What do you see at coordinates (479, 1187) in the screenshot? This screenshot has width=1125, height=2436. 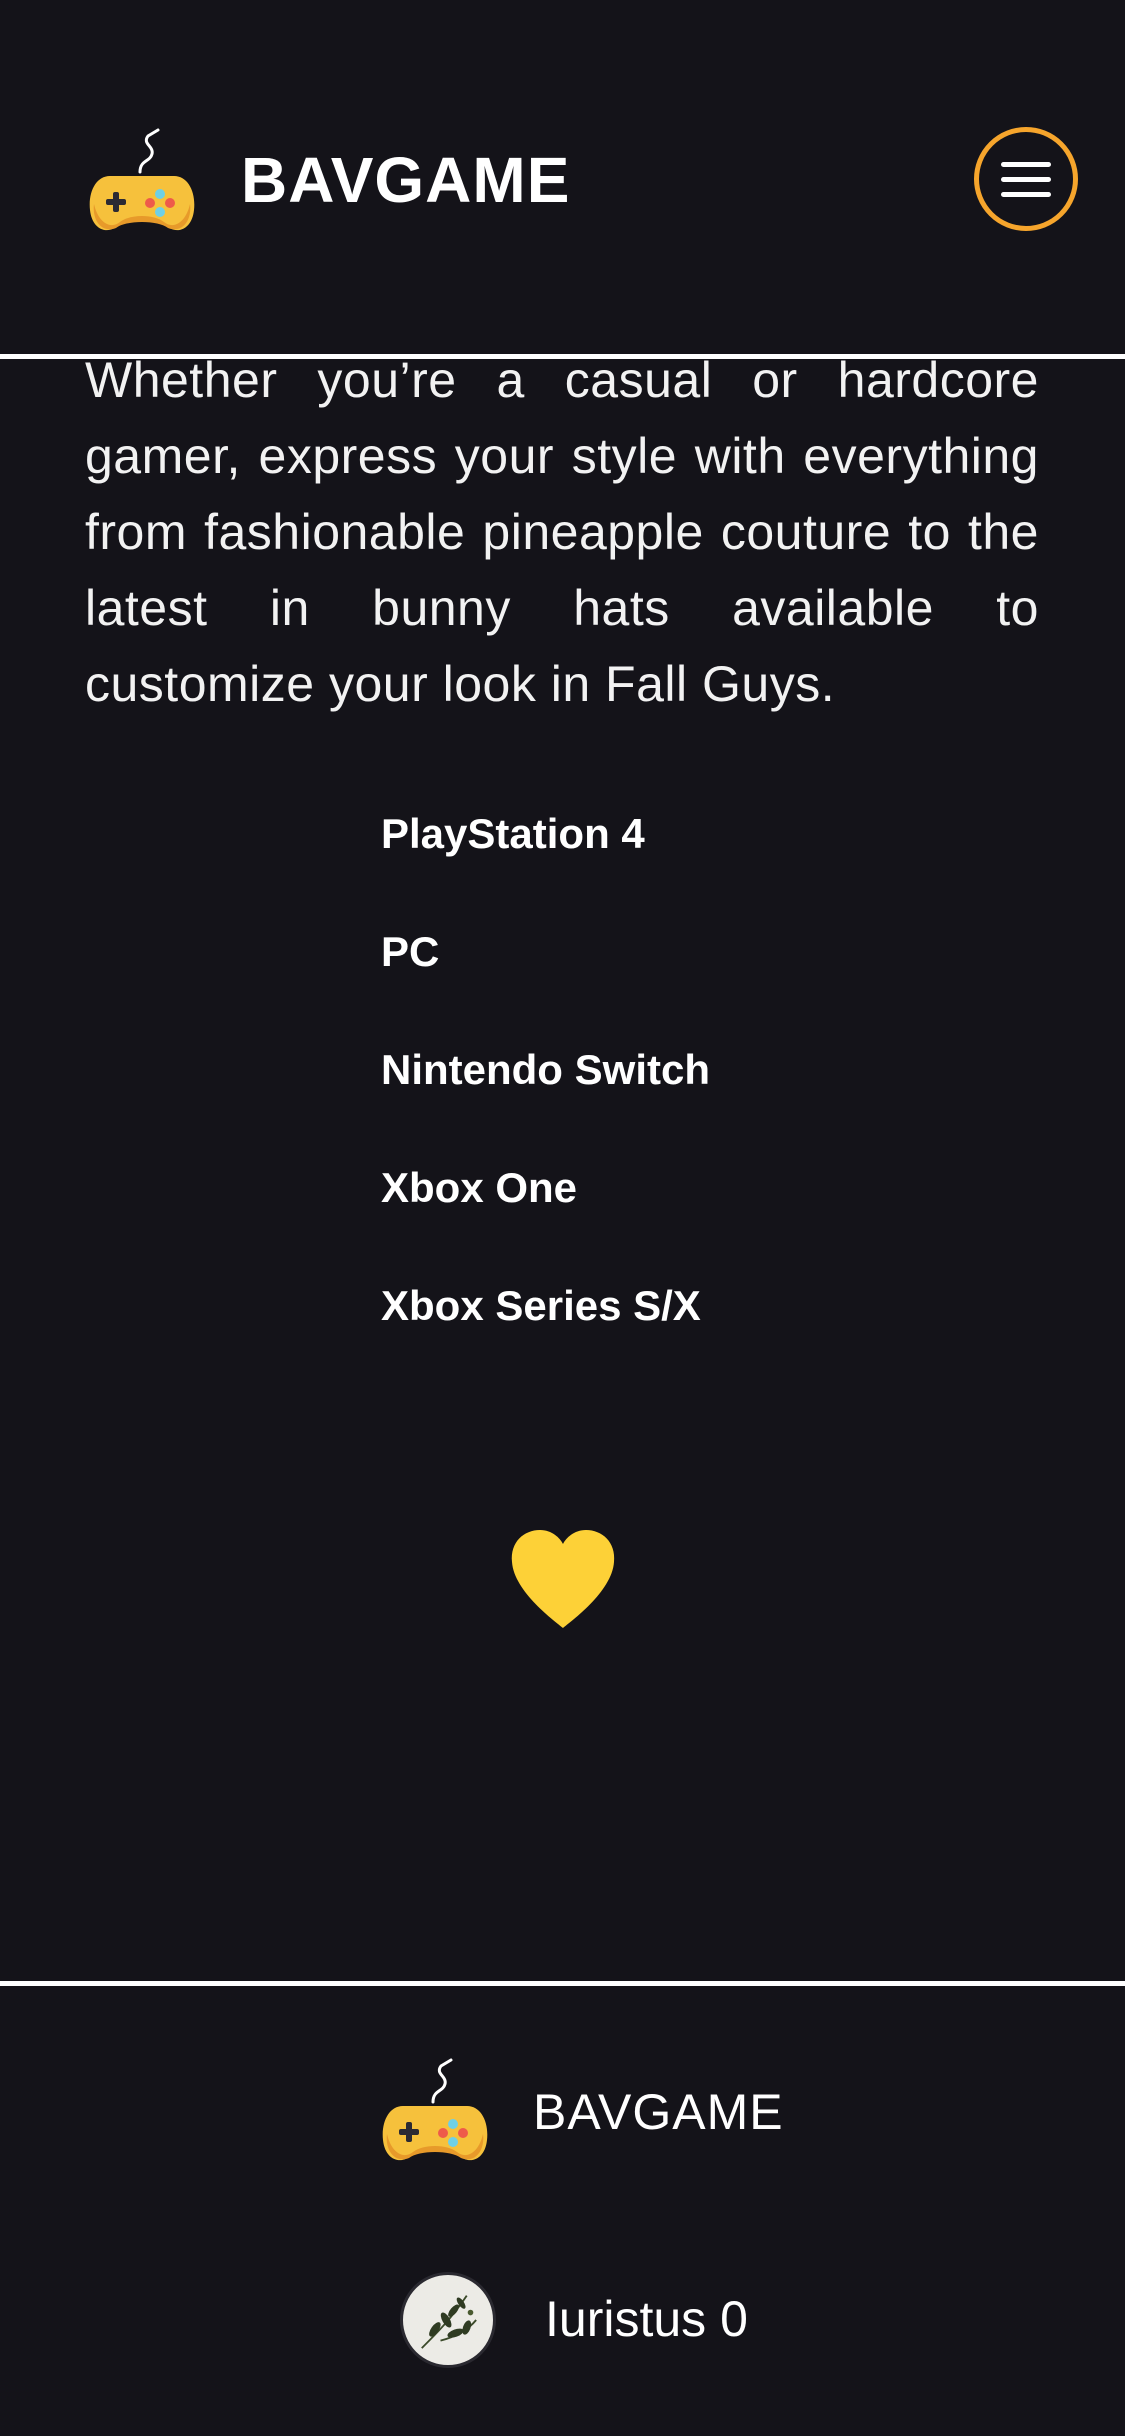 I see `platform-item: Xbox One` at bounding box center [479, 1187].